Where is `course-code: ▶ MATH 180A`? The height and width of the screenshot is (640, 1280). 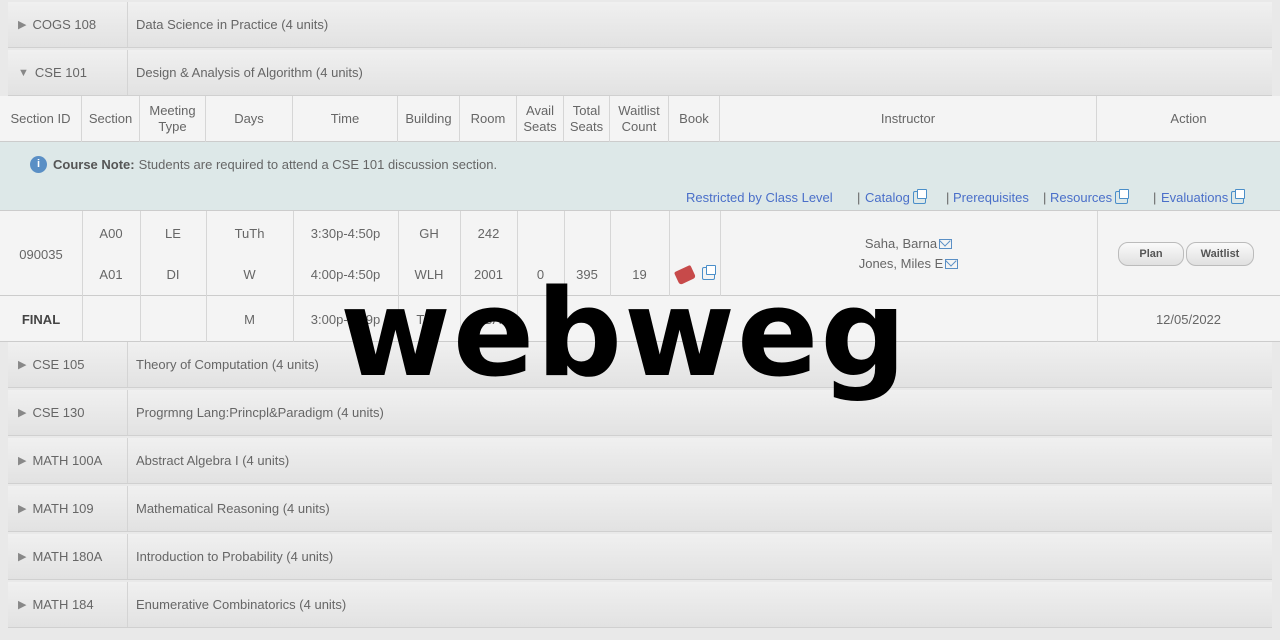
course-code: ▶ MATH 180A is located at coordinates (68, 556).